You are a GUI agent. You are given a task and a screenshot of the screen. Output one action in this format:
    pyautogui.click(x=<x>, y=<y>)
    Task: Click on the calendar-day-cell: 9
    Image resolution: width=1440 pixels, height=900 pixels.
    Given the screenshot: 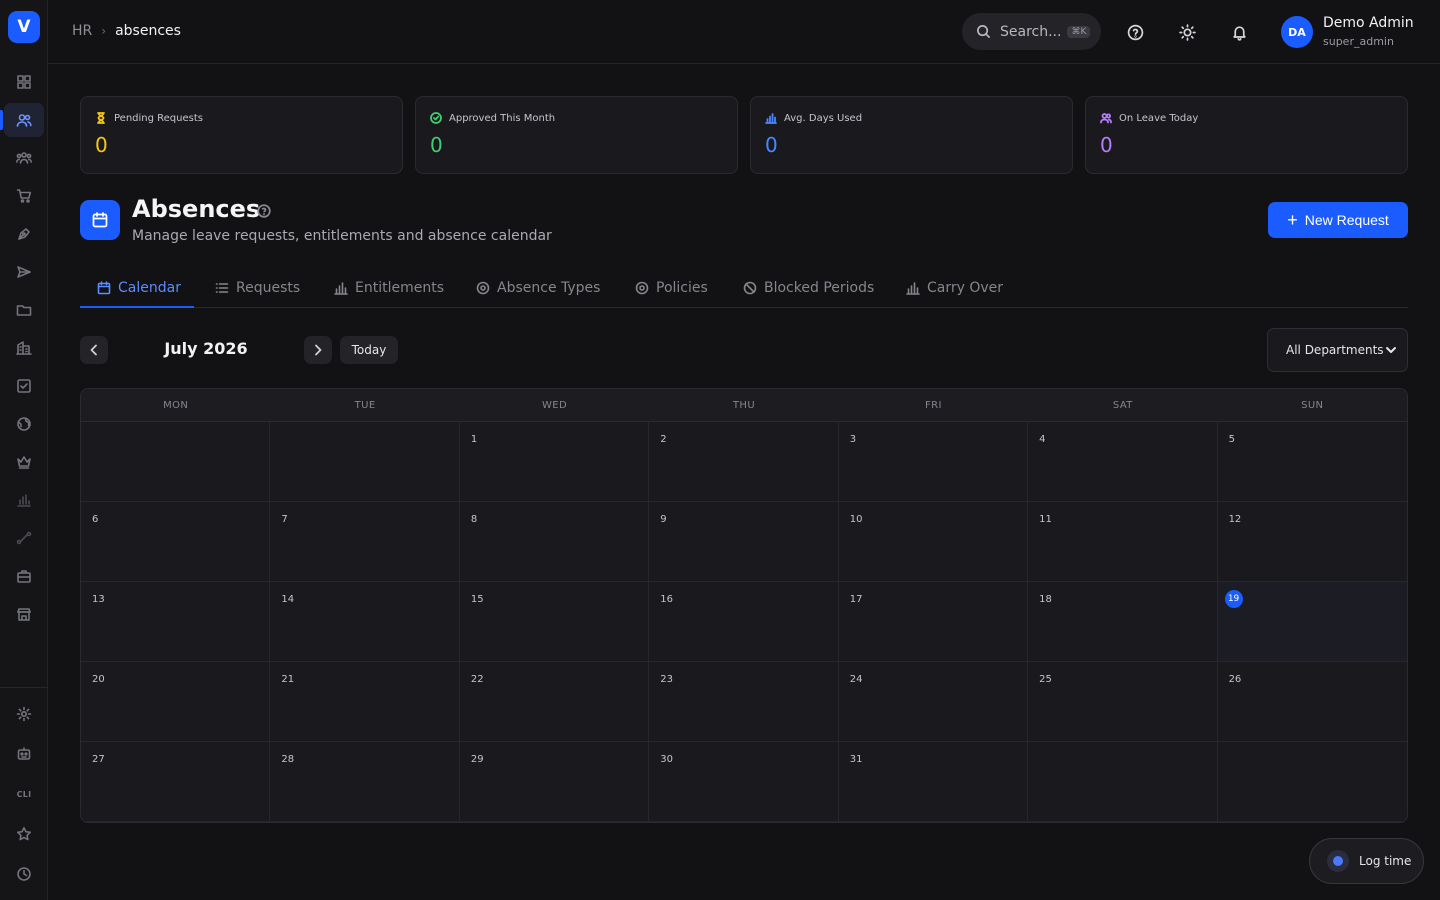 What is the action you would take?
    pyautogui.click(x=744, y=542)
    